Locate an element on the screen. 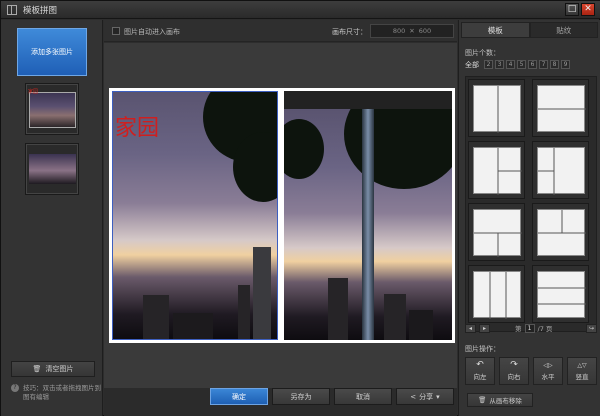  canvas-size-label: 画布尺寸： is located at coordinates (349, 32).